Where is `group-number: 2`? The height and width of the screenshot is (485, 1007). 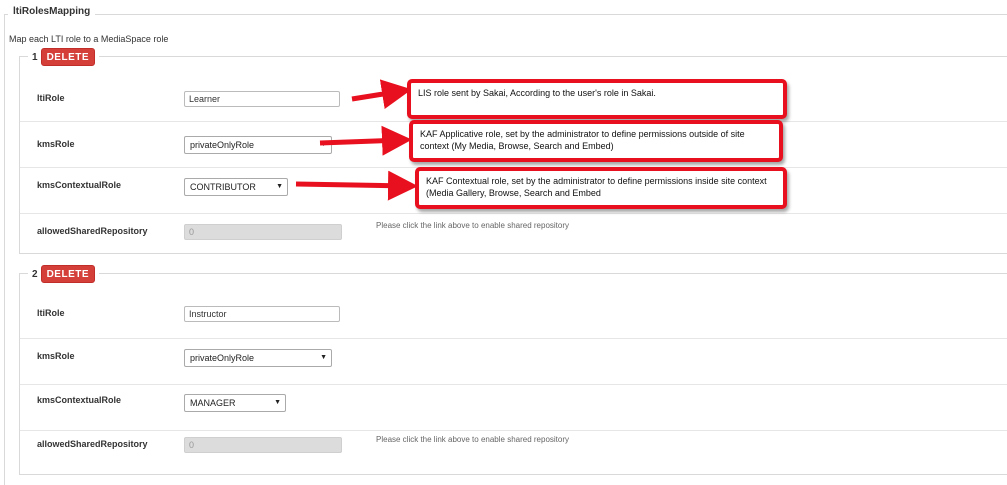 group-number: 2 is located at coordinates (35, 274).